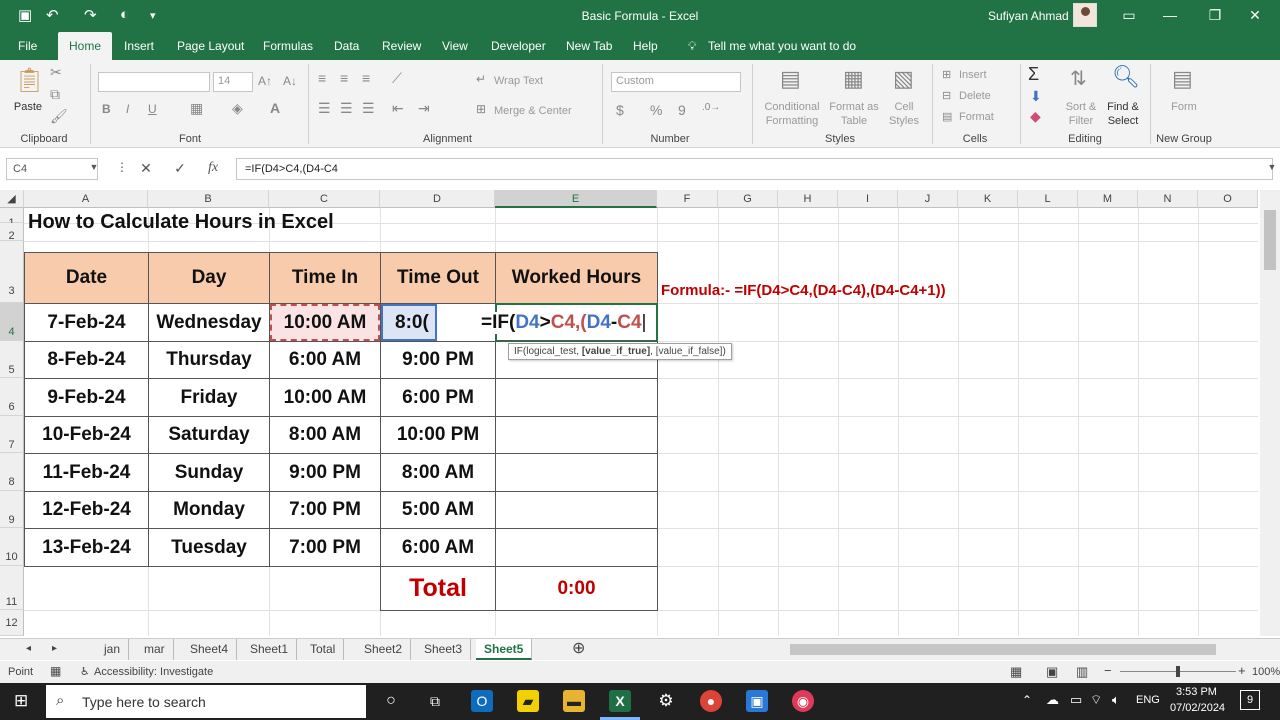  What do you see at coordinates (210, 649) in the screenshot?
I see `sheet-tab: Sheet4` at bounding box center [210, 649].